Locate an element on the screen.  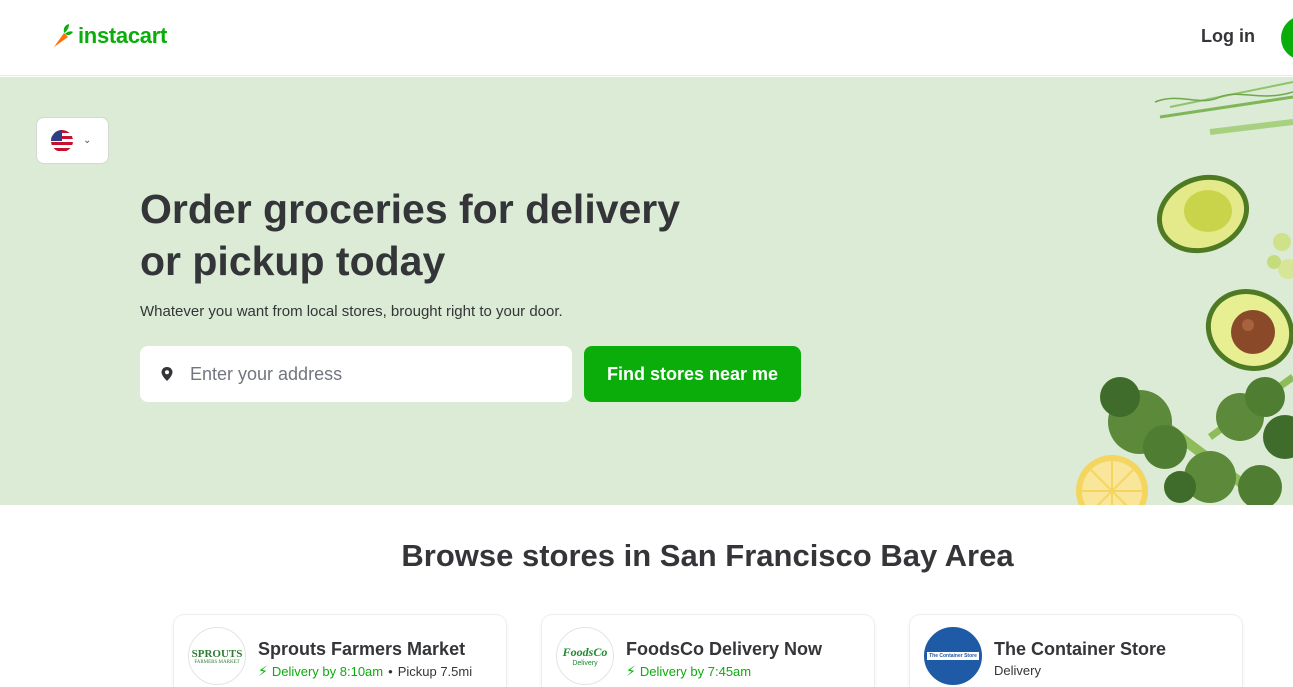
delivery-time: Delivery by 8:10am is located at coordinates (327, 671).